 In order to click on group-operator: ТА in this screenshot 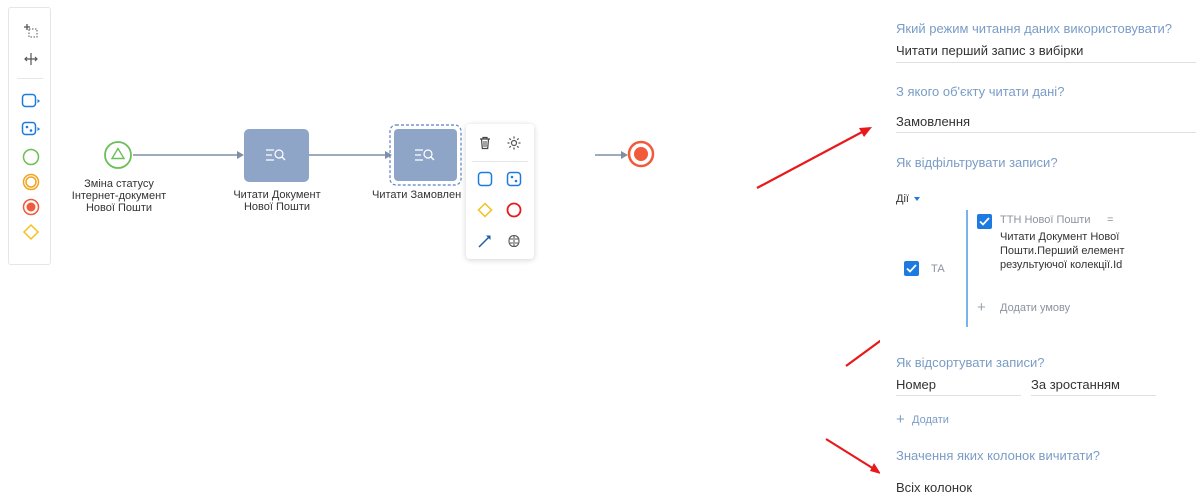, I will do `click(938, 269)`.